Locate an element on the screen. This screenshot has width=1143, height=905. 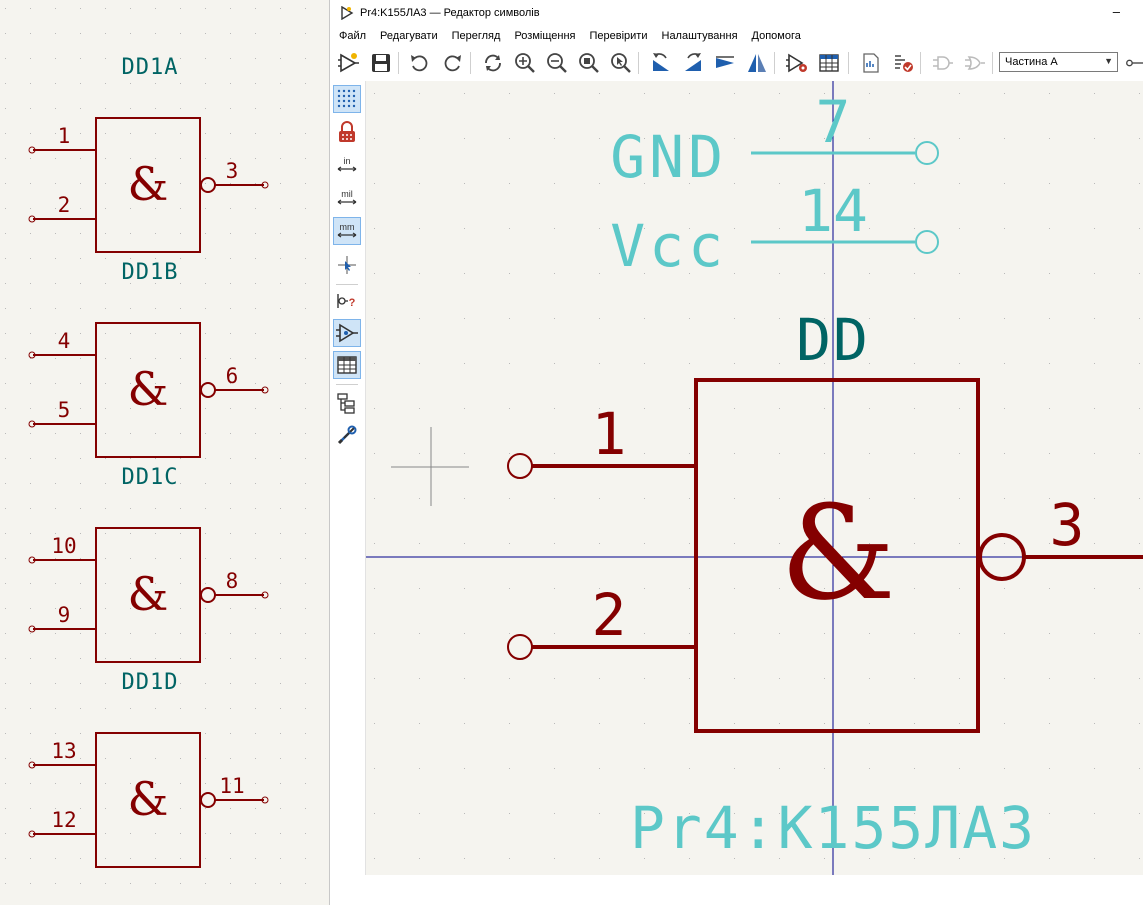
units-mm-icon: mm is located at coordinates (347, 231).